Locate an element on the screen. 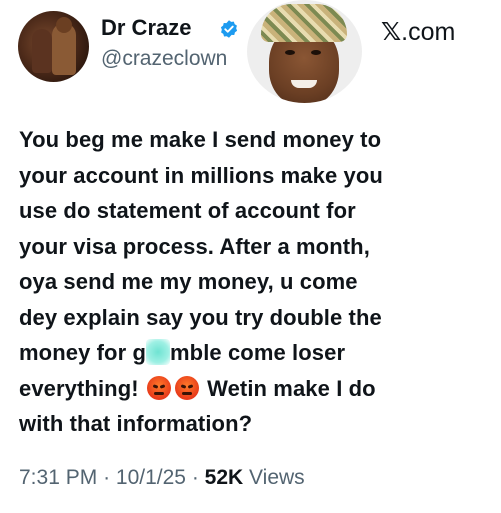 Image resolution: width=501 pixels, height=513 pixels. author-display-name: Dr Craze is located at coordinates (146, 28).